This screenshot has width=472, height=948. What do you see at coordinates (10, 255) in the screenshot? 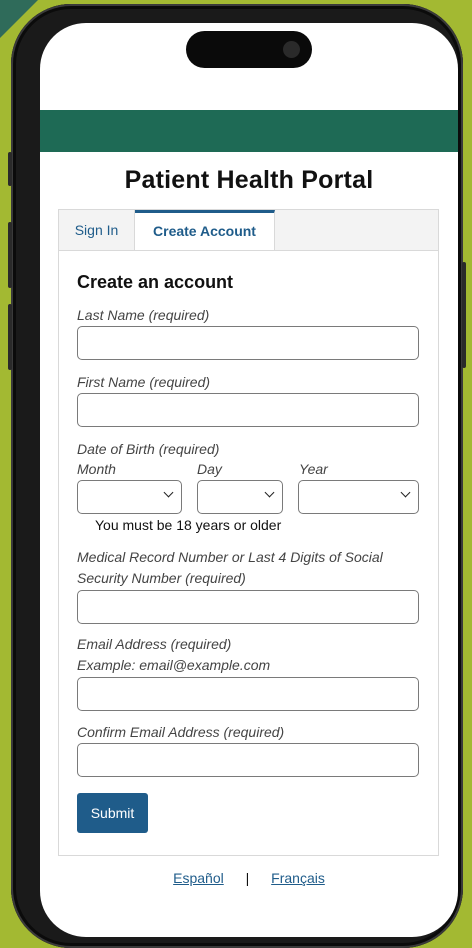
I see `volume-up-button` at bounding box center [10, 255].